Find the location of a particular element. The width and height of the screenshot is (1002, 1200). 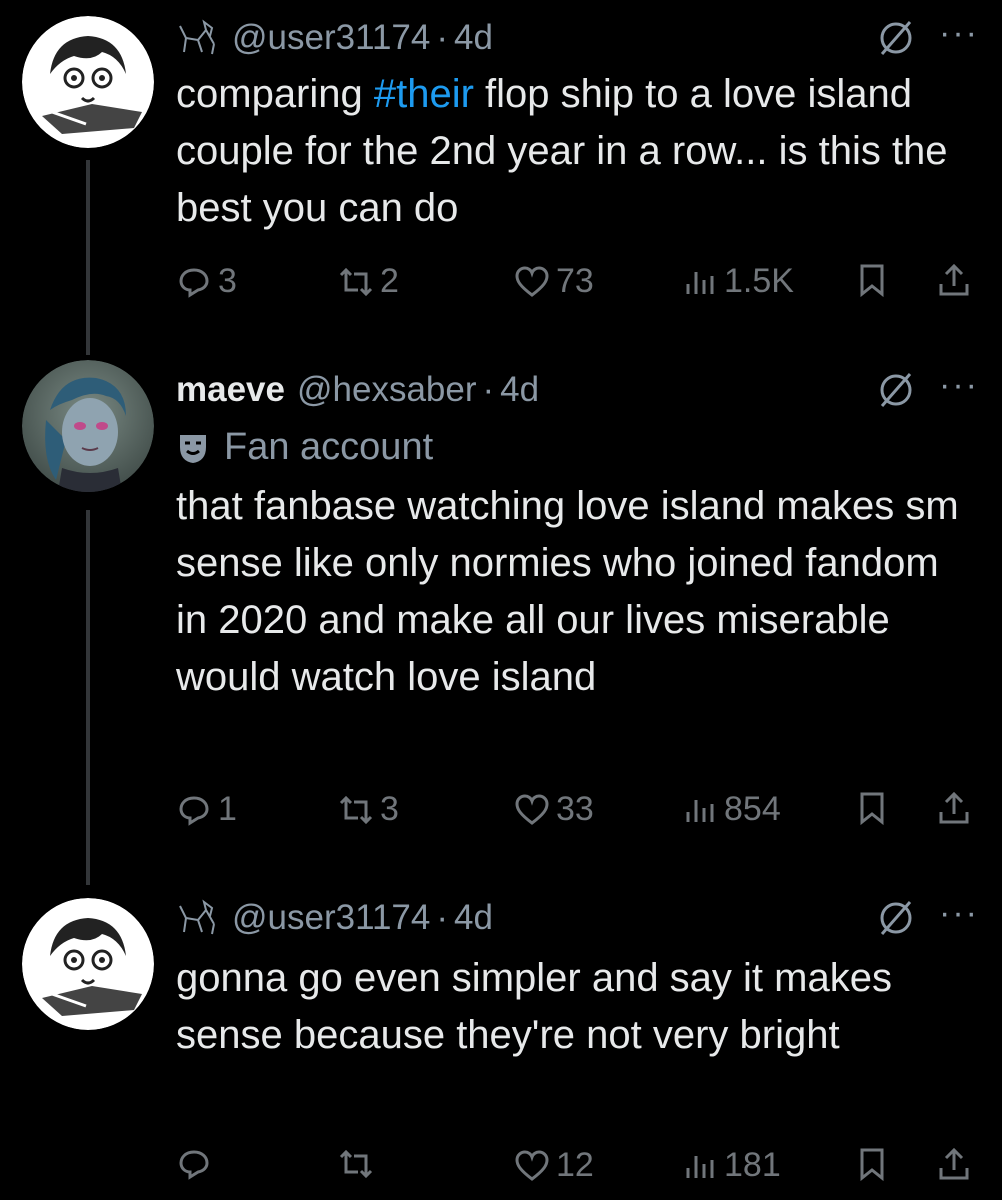

tweet-actions: 12 181 is located at coordinates (589, 1166).